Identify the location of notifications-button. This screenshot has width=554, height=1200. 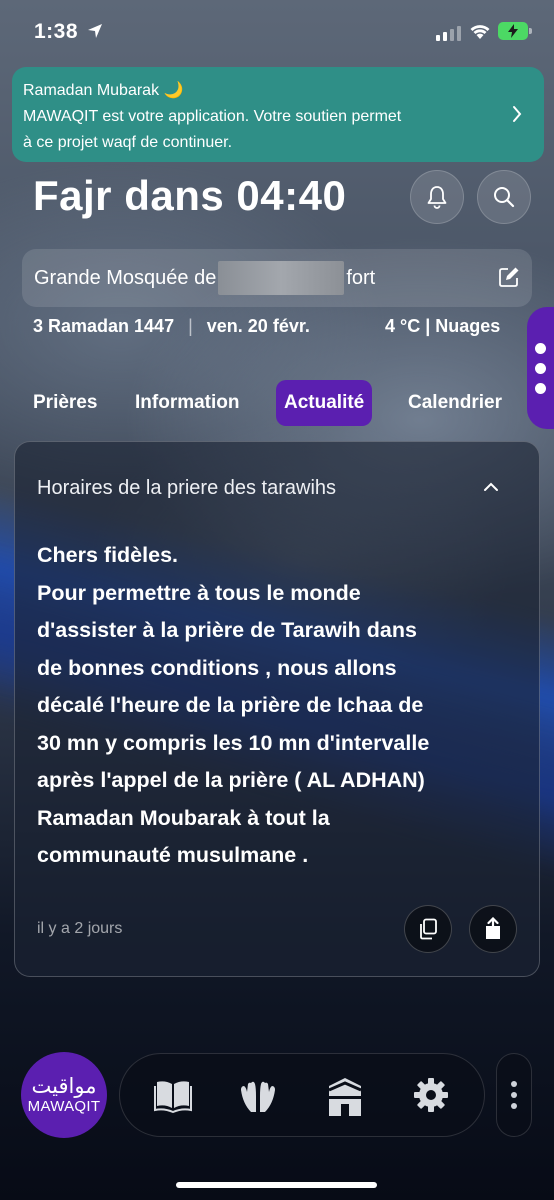
(437, 197).